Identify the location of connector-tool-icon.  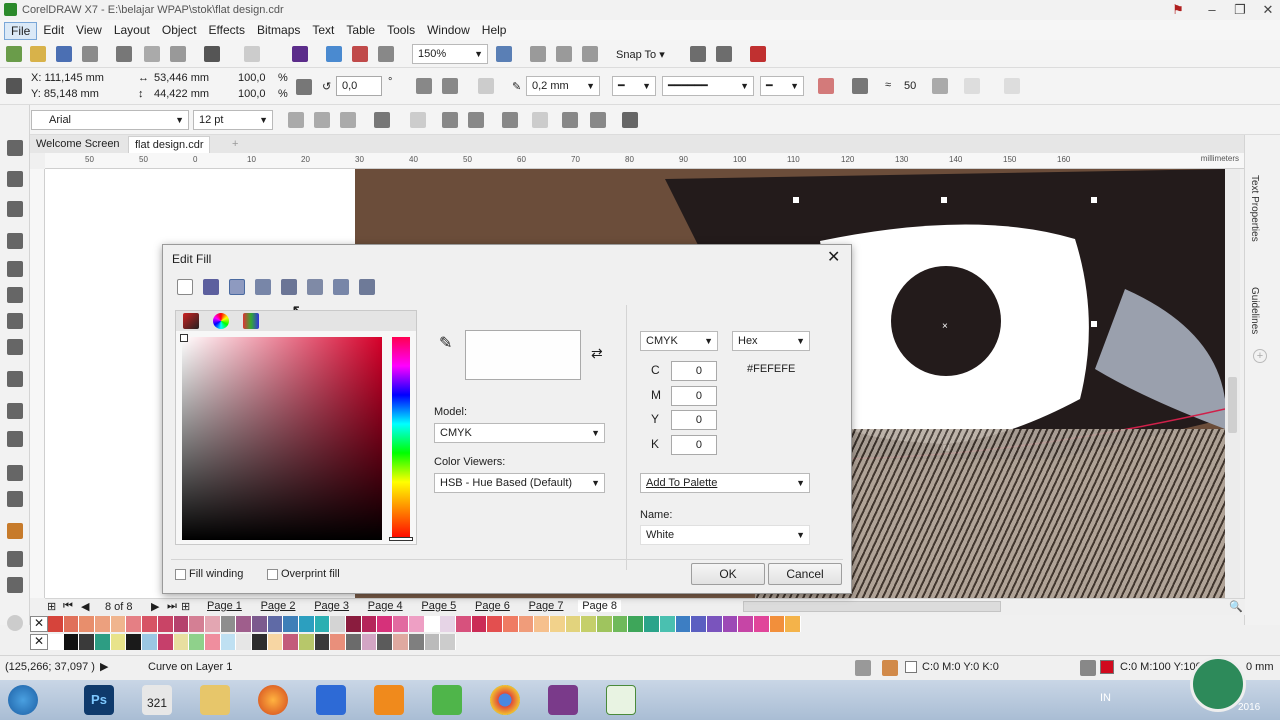
(15, 439).